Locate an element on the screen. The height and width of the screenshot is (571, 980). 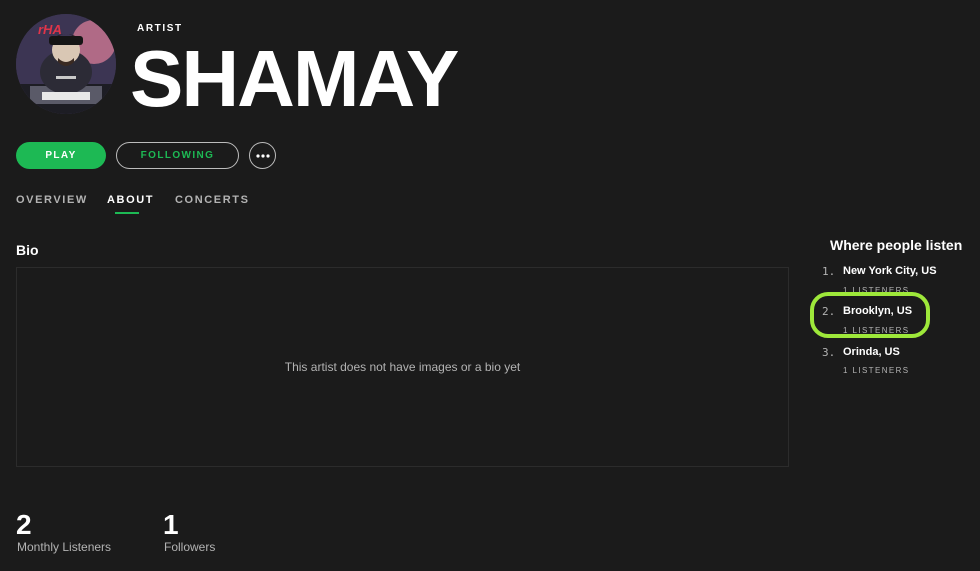
more-horizontal-icon is located at coordinates (262, 155).